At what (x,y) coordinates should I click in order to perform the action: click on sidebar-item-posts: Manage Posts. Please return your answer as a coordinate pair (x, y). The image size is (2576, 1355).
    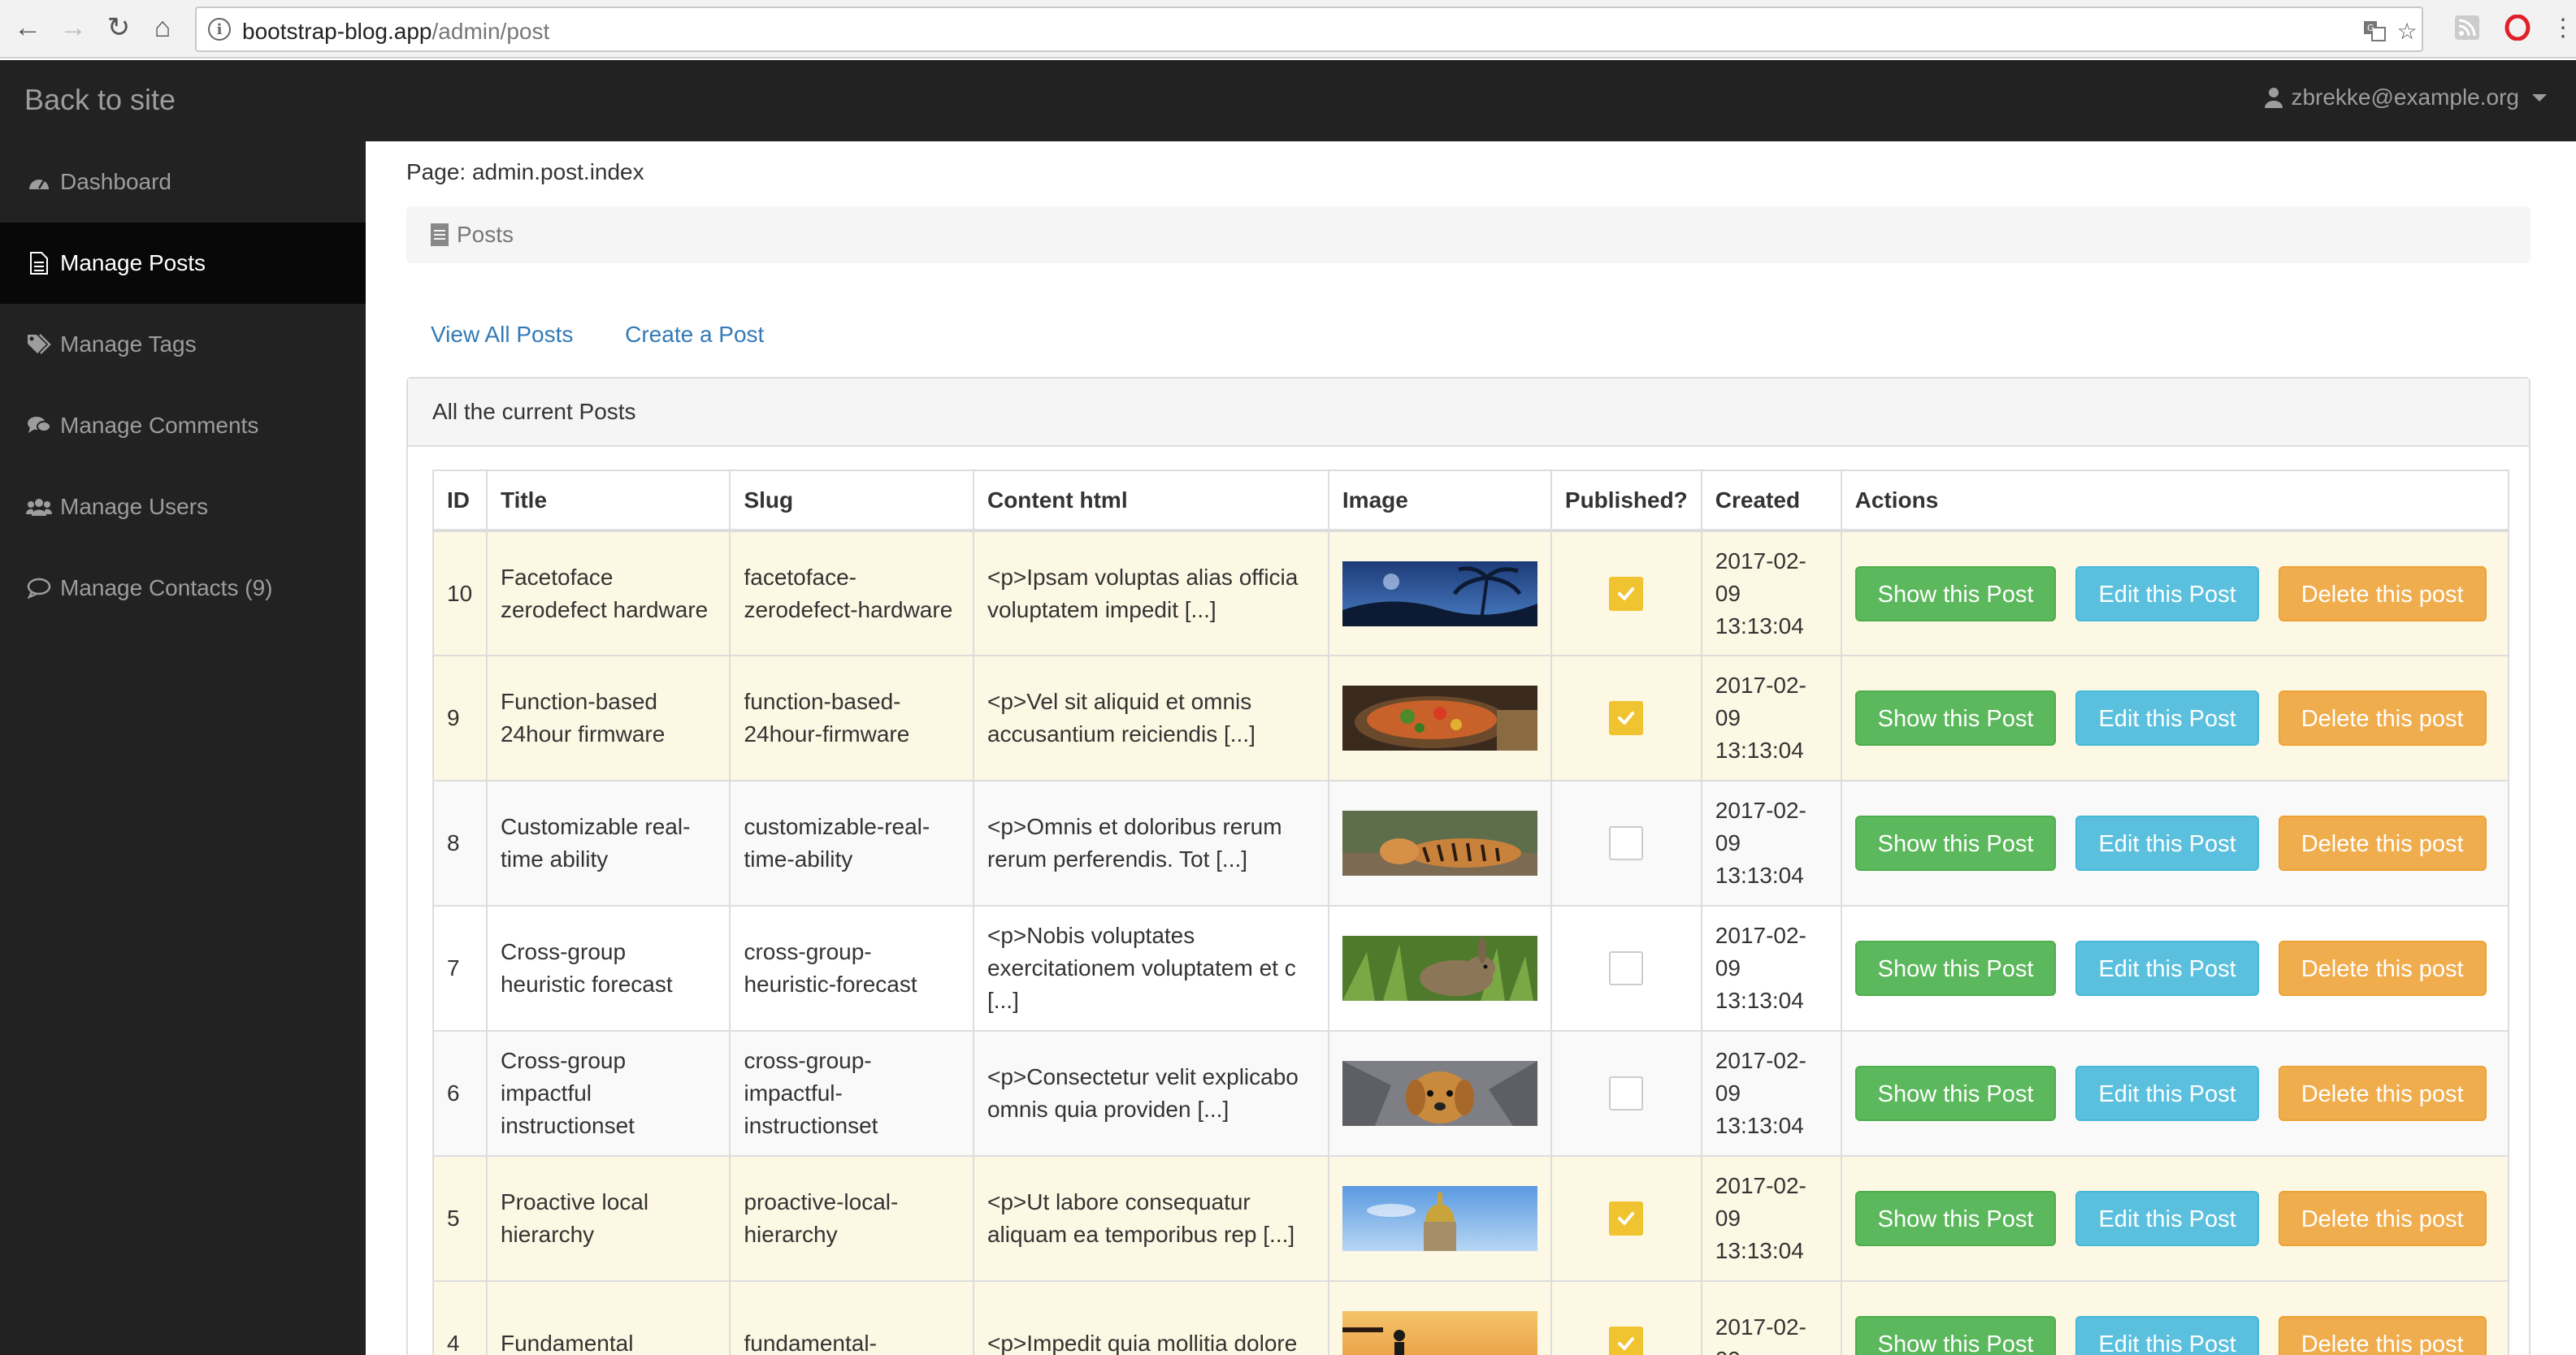
    Looking at the image, I should click on (183, 263).